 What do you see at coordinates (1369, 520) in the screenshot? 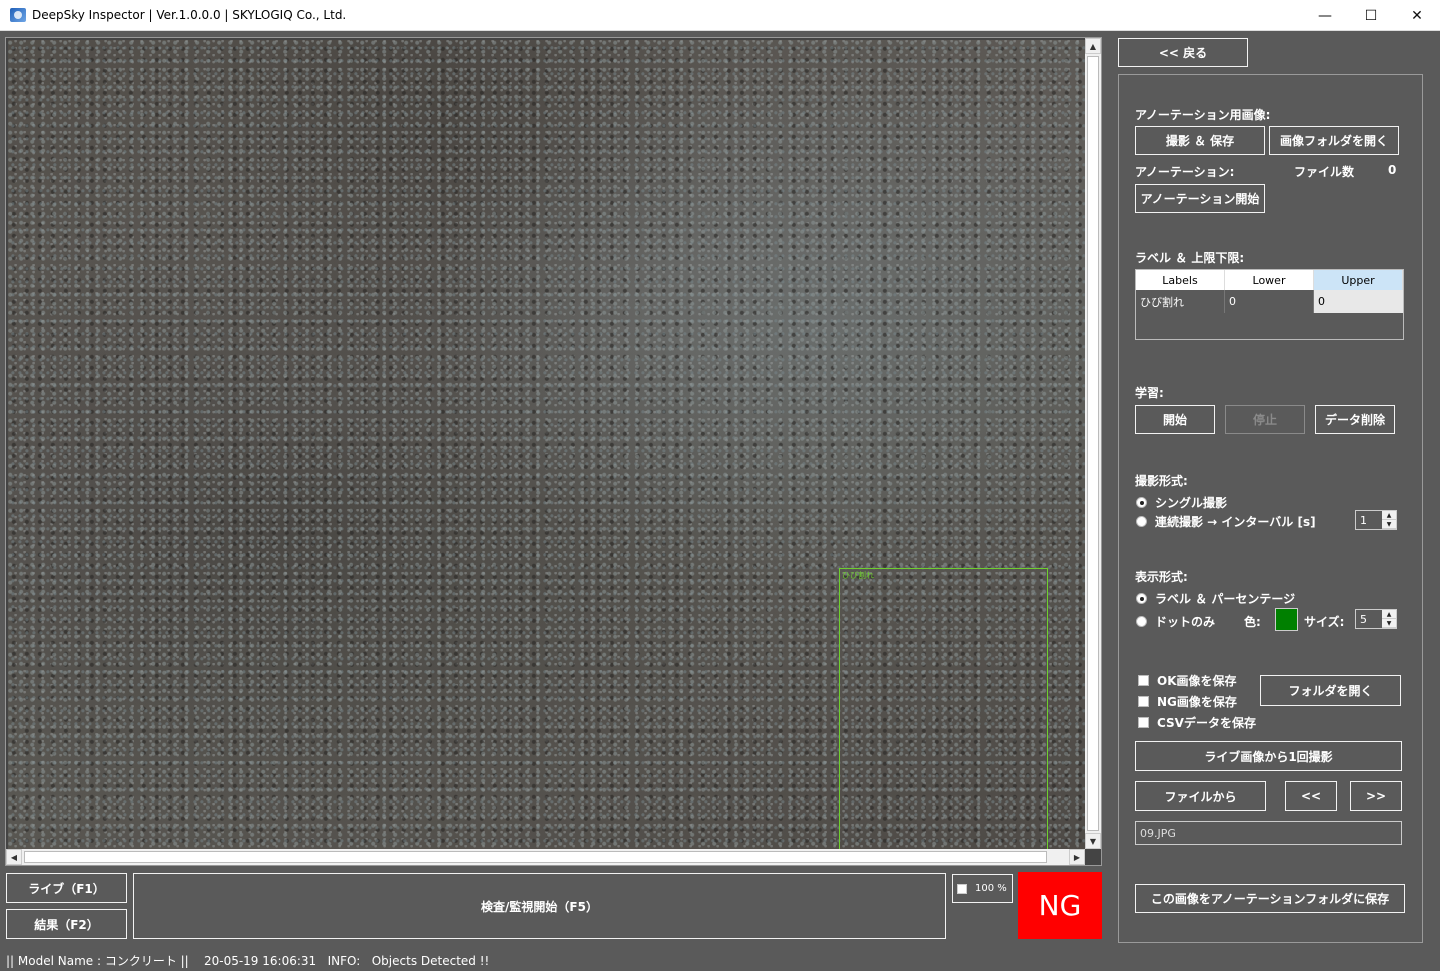
I see `interval-value: 1` at bounding box center [1369, 520].